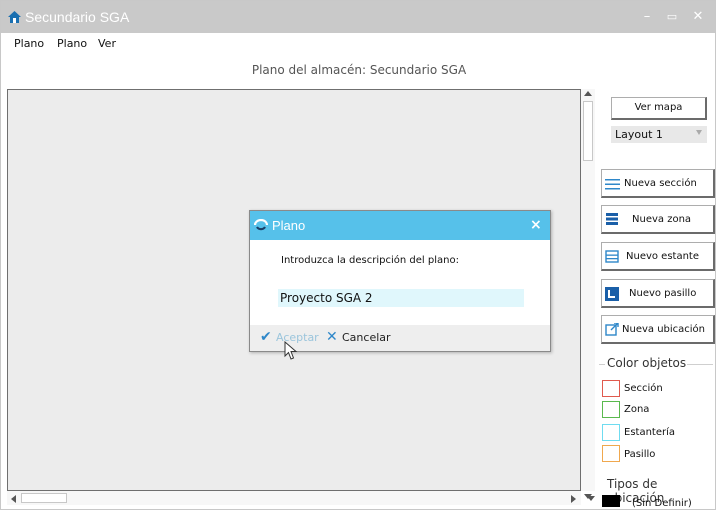  Describe the element at coordinates (358, 44) in the screenshot. I see `menu-bar: Plano Plano Ver` at that location.